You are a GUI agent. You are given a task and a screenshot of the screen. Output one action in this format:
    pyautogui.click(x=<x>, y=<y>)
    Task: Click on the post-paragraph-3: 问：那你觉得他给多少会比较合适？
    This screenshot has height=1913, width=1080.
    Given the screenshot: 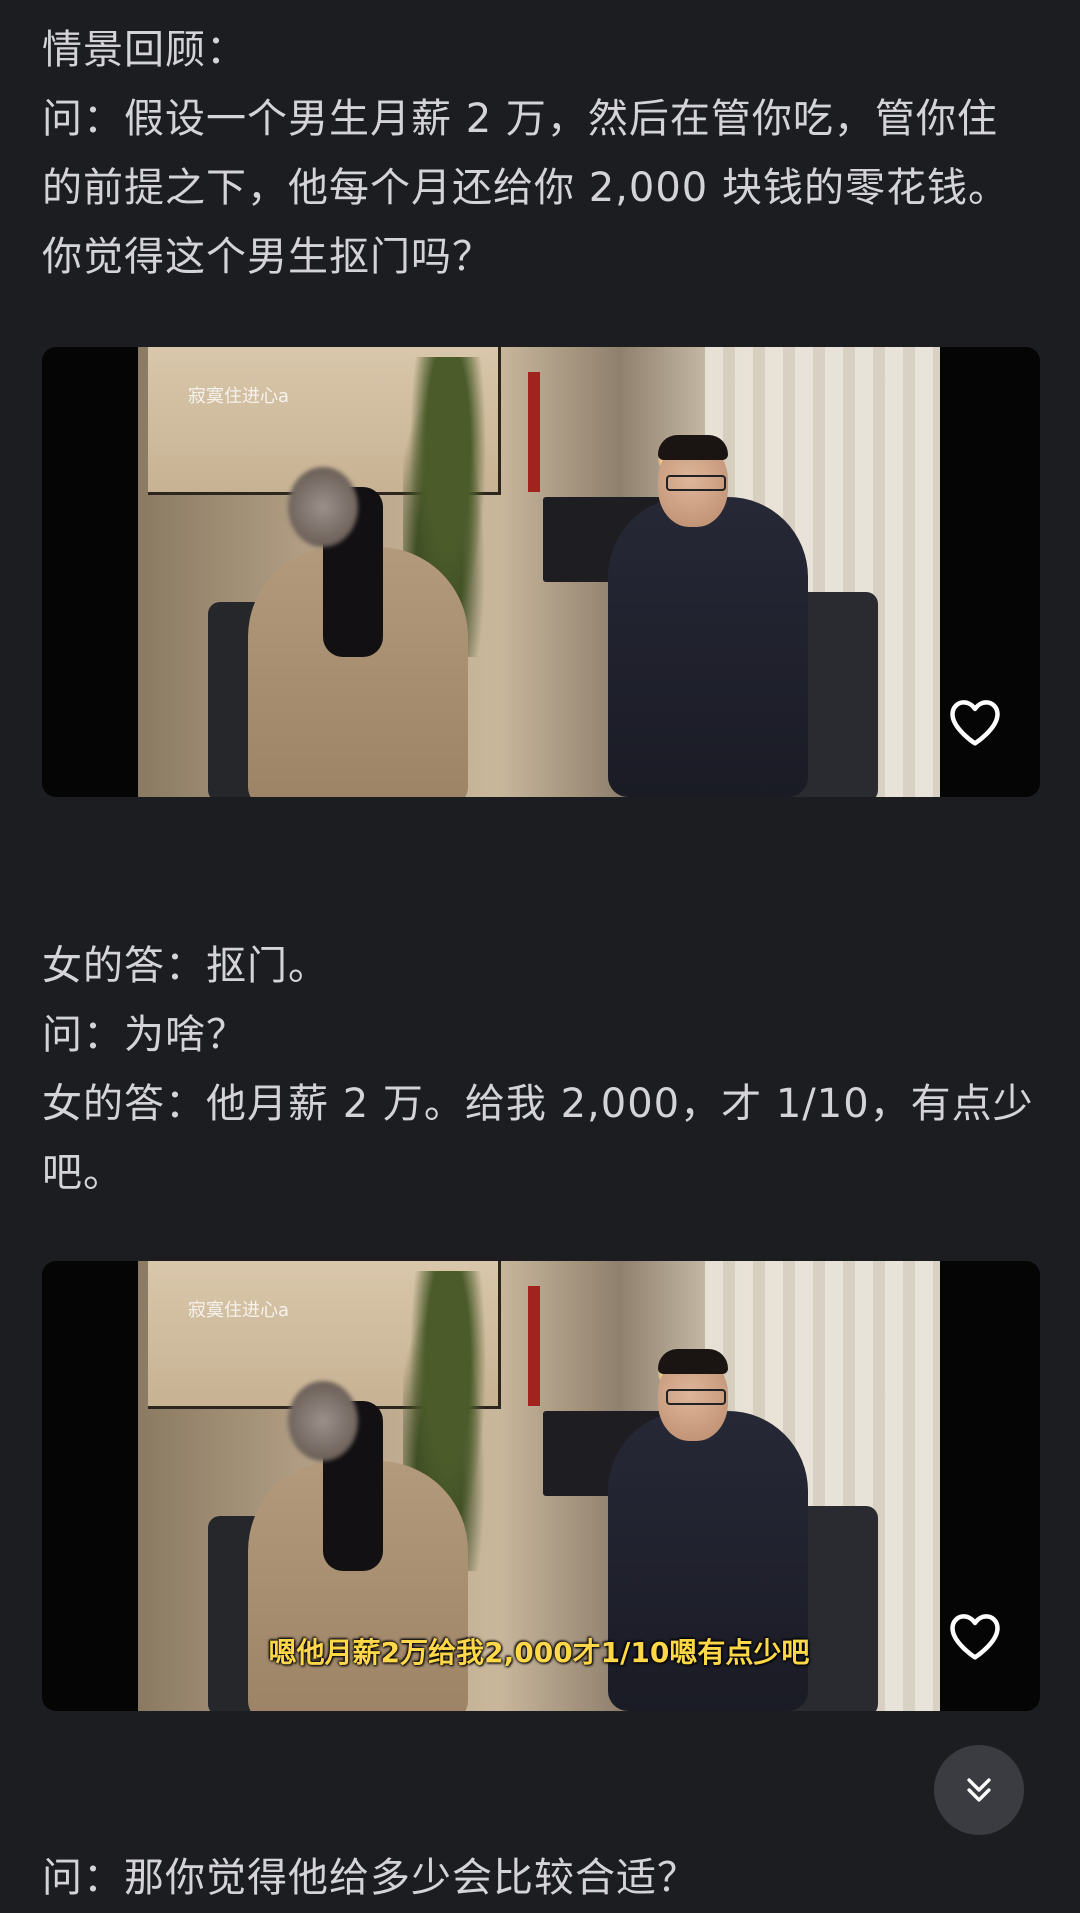 What is the action you would take?
    pyautogui.click(x=542, y=1878)
    